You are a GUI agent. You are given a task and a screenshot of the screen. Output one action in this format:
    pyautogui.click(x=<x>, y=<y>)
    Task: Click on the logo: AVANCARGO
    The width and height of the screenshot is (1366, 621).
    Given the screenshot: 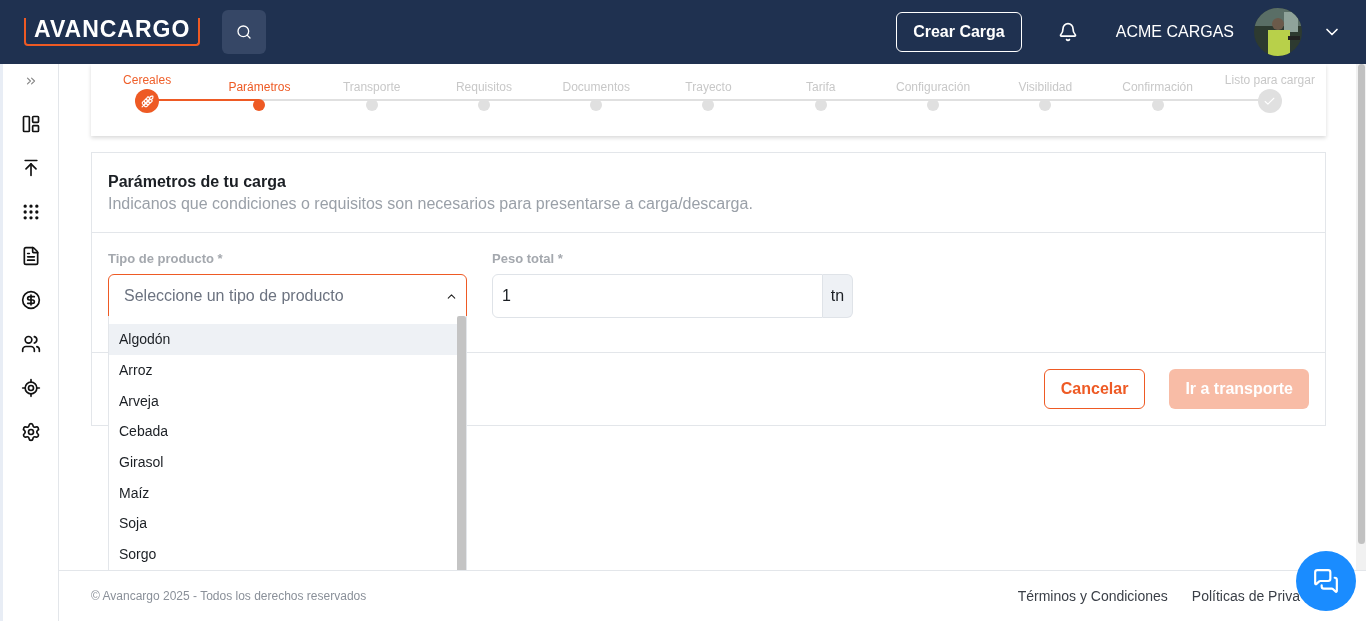 What is the action you would take?
    pyautogui.click(x=112, y=32)
    